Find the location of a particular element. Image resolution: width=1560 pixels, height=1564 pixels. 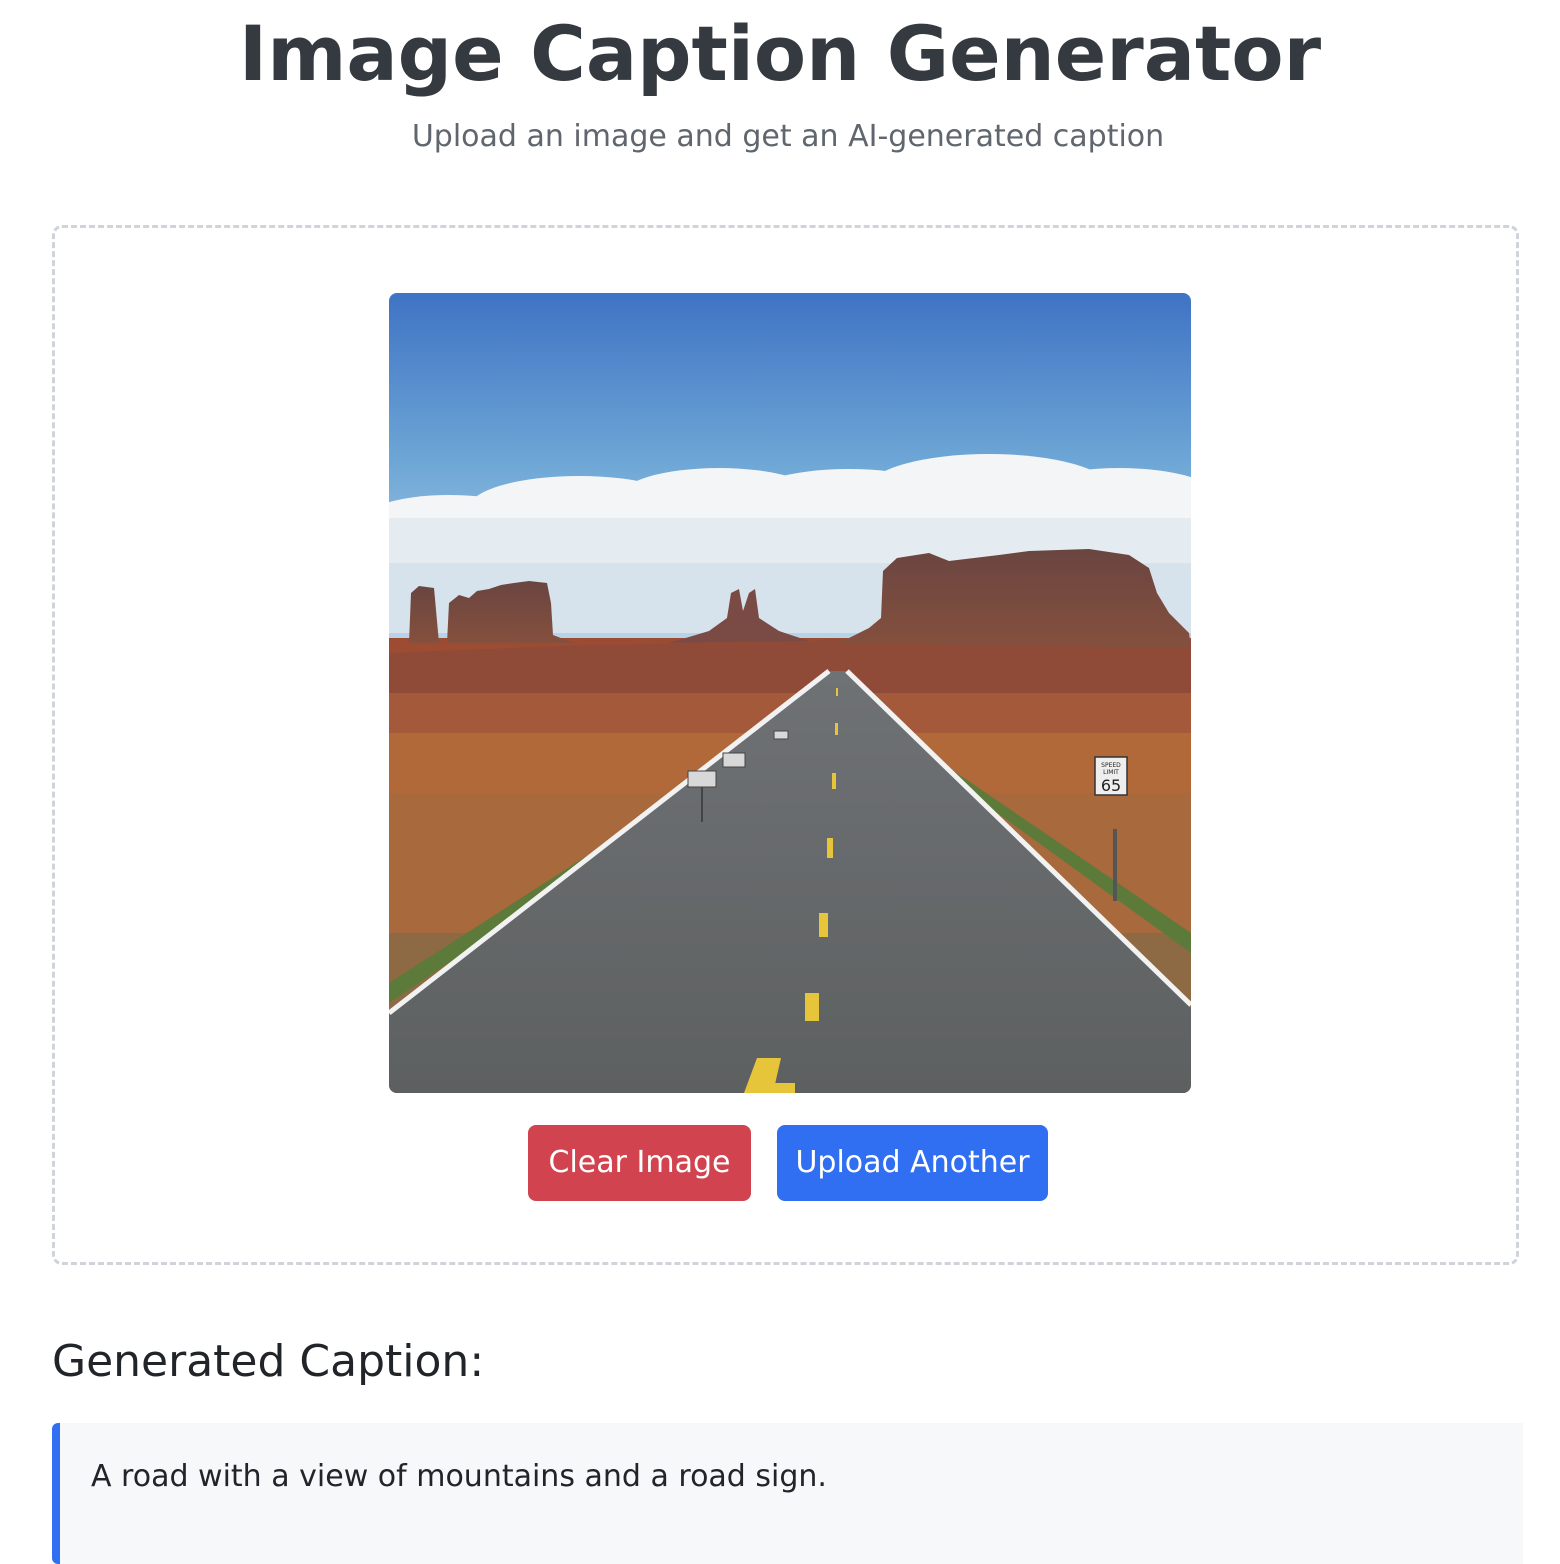

right-mesa is located at coordinates (1015, 598).